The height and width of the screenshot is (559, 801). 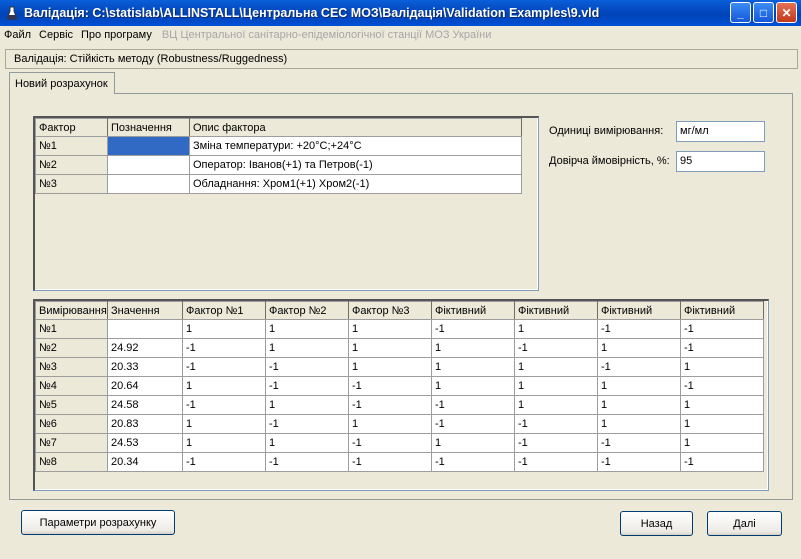 What do you see at coordinates (656, 523) in the screenshot?
I see `back-button: Назад` at bounding box center [656, 523].